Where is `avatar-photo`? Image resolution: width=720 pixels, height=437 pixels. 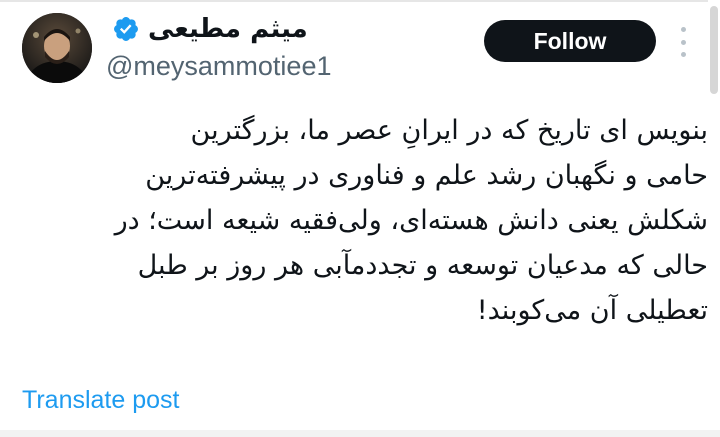
avatar-photo is located at coordinates (57, 48).